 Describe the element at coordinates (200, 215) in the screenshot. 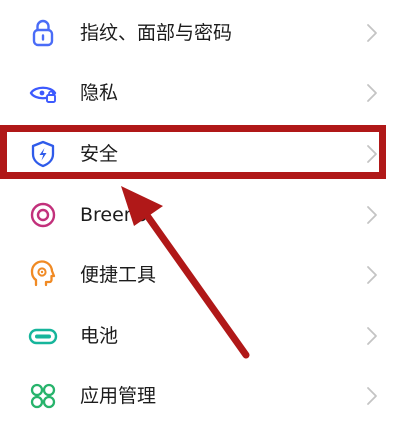

I see `settings-item-breeno: Breeno` at that location.